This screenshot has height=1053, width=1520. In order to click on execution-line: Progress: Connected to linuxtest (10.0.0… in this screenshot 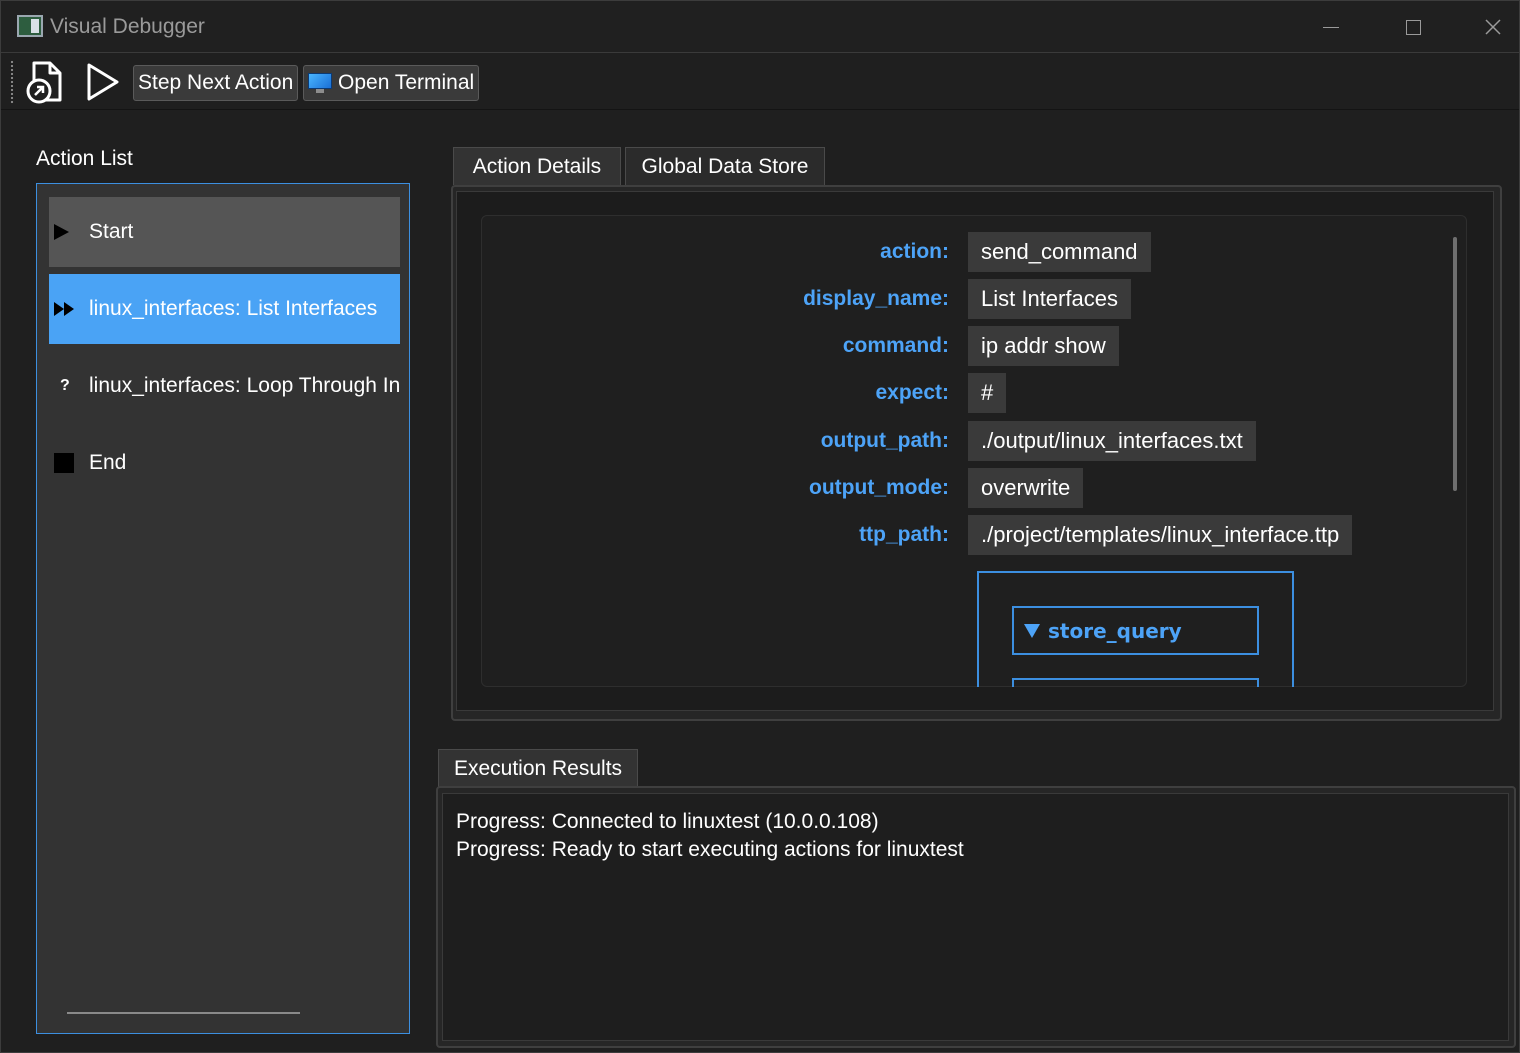, I will do `click(667, 821)`.